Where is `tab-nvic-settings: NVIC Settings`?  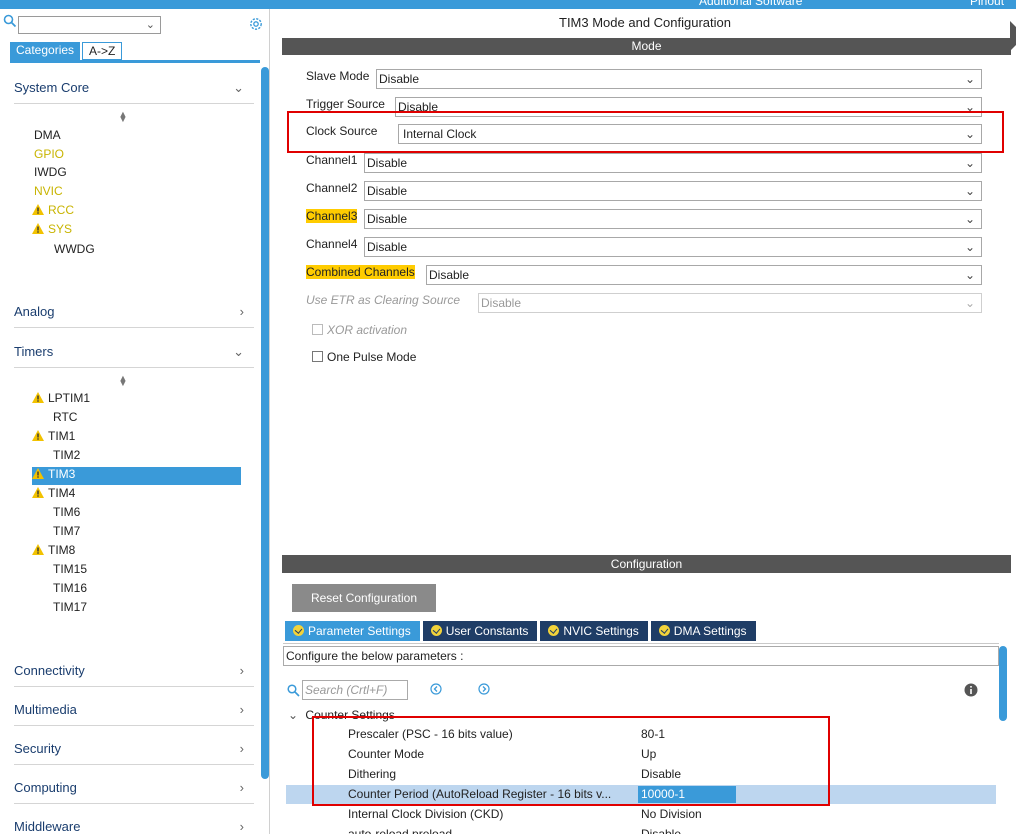
tab-nvic-settings: NVIC Settings is located at coordinates (594, 631).